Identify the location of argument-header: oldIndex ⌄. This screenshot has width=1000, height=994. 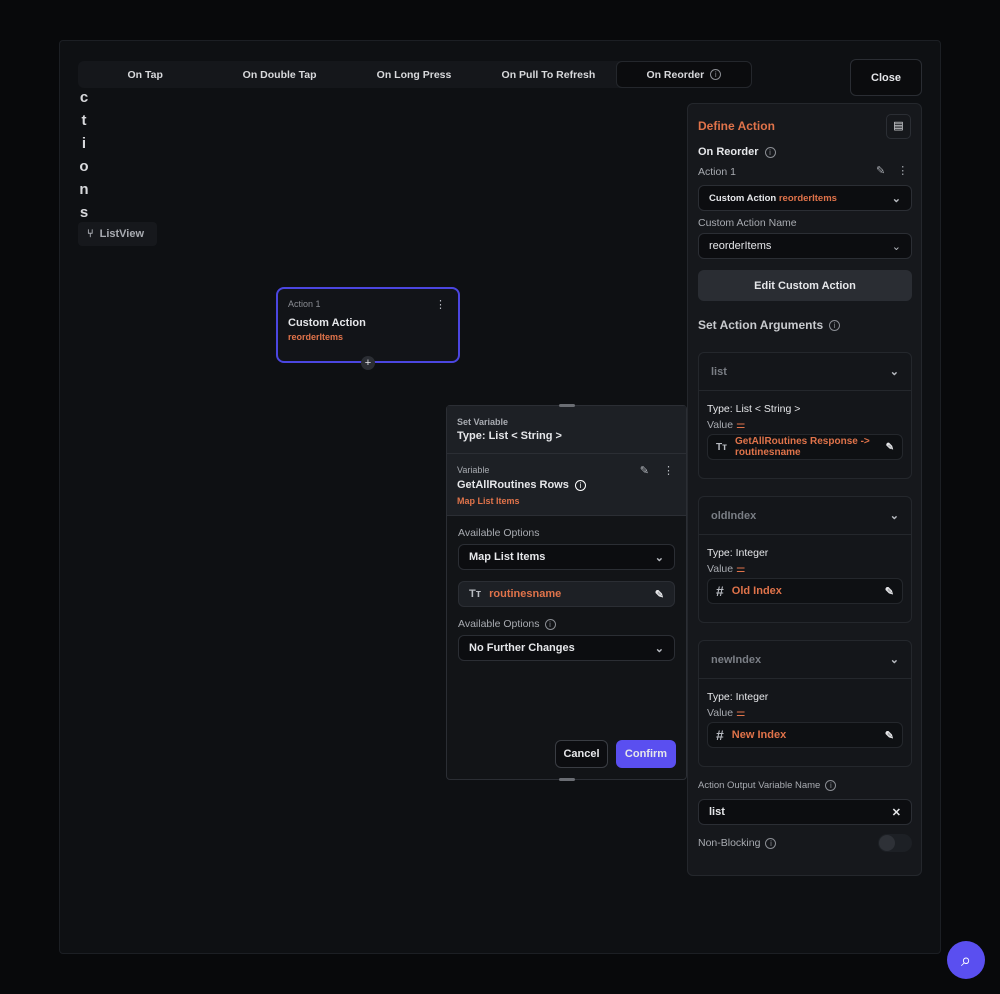
(805, 516).